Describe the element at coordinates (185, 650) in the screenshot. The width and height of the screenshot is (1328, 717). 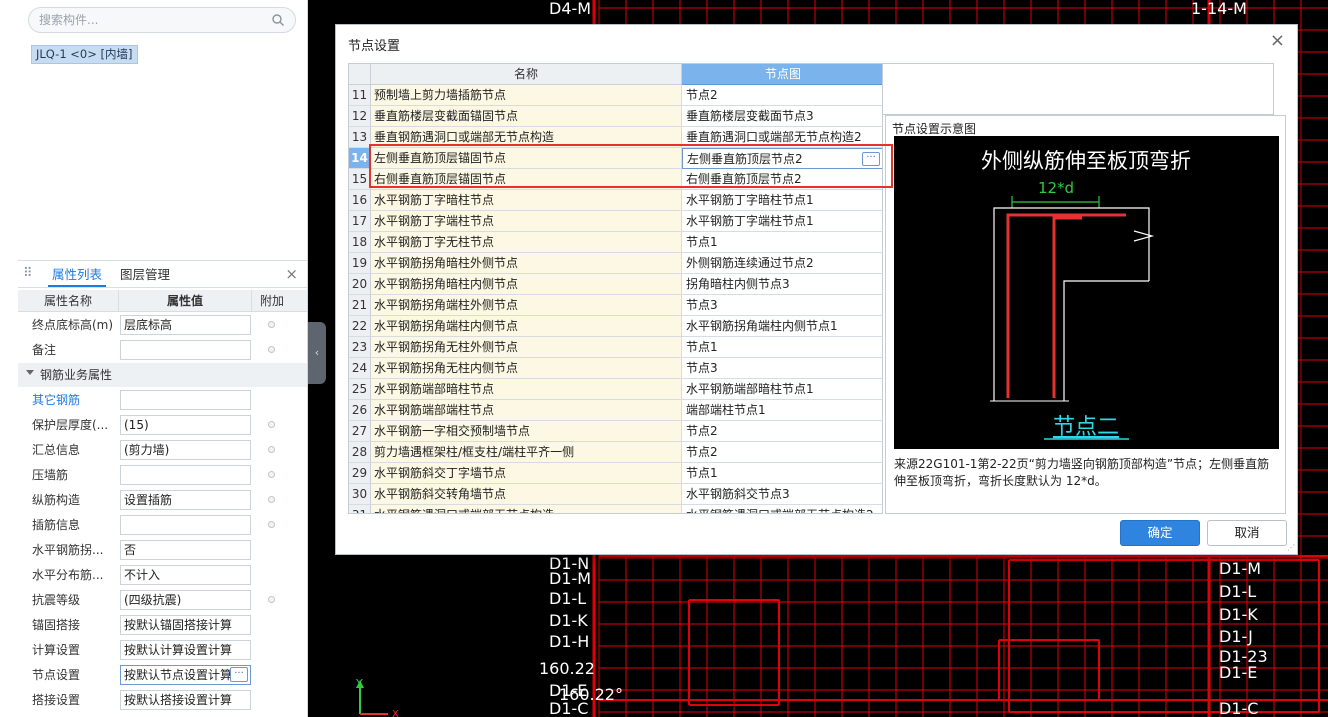
I see `property-value: 按默认计算设置计算` at that location.